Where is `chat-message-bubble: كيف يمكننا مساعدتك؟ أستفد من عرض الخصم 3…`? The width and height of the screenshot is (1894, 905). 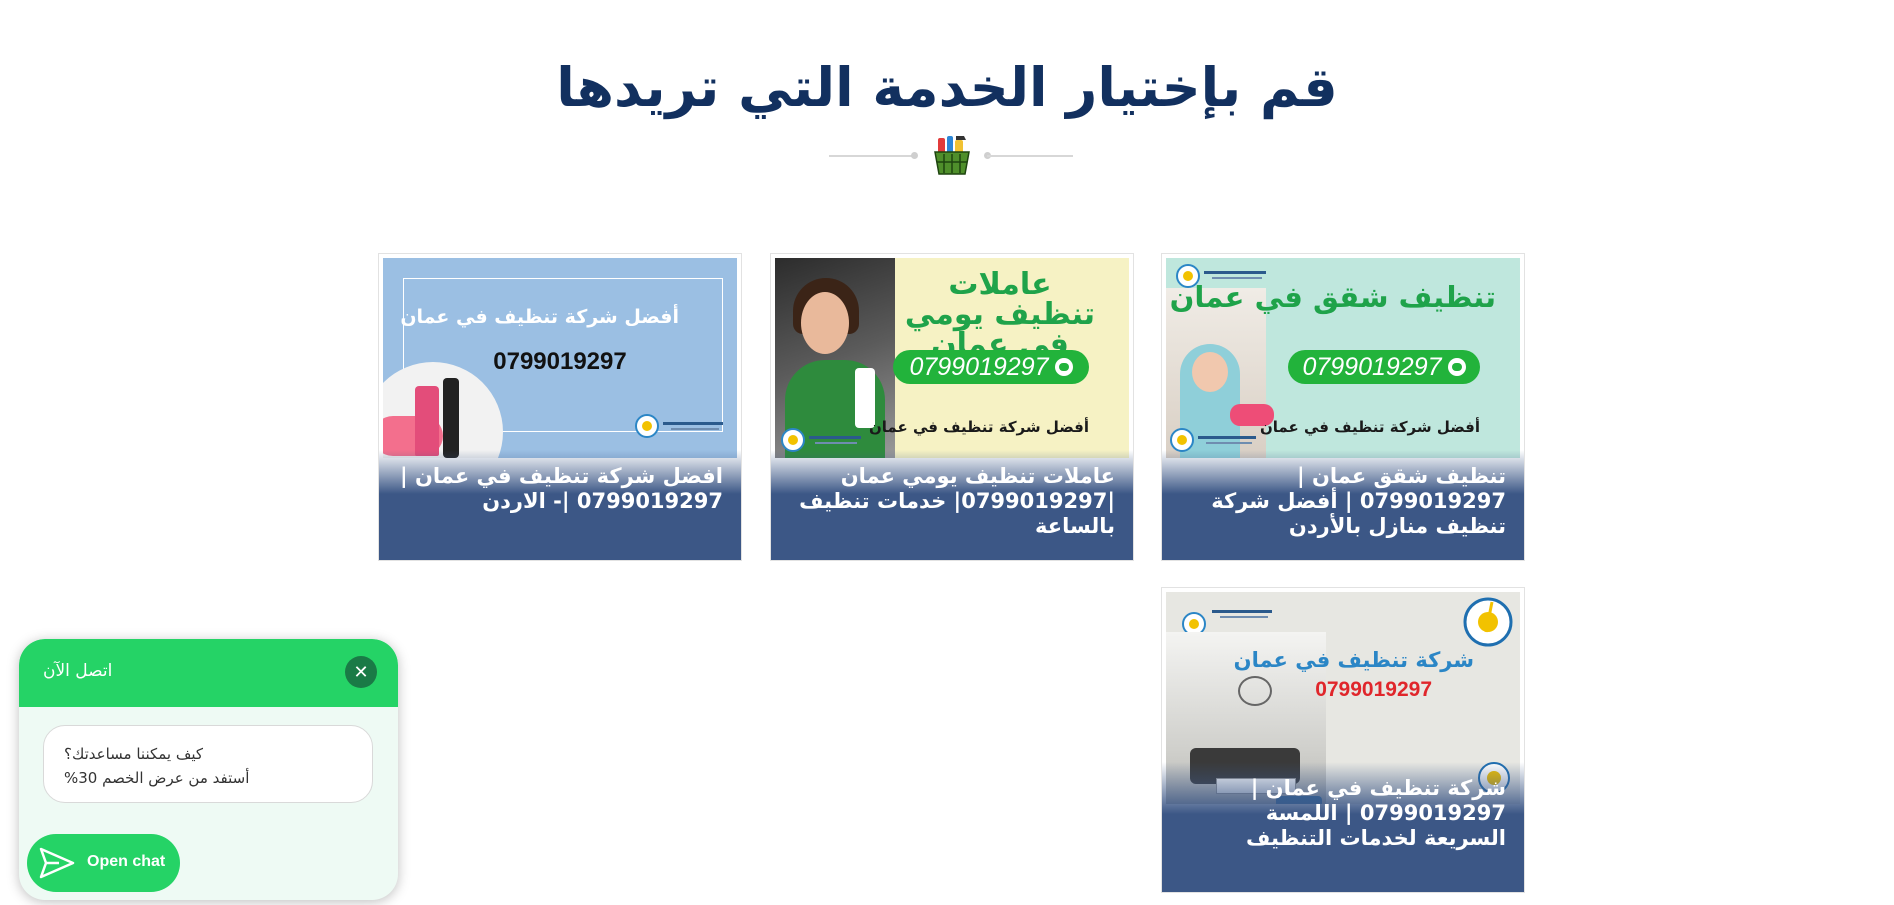
chat-message-bubble: كيف يمكننا مساعدتك؟ أستفد من عرض الخصم 3… is located at coordinates (208, 764).